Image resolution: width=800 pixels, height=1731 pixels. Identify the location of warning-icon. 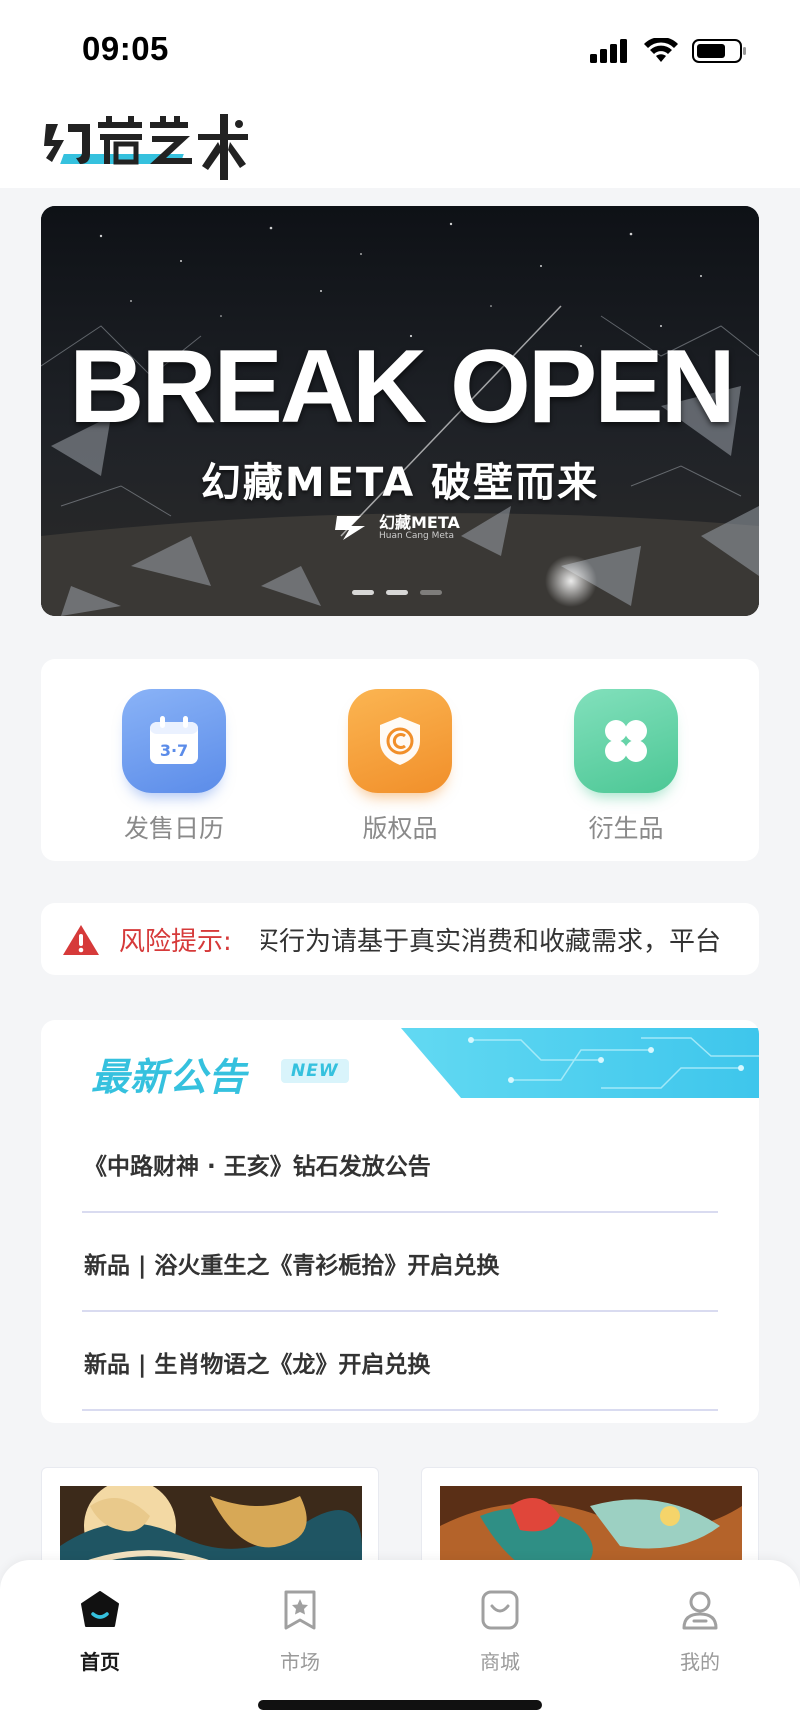
(81, 940).